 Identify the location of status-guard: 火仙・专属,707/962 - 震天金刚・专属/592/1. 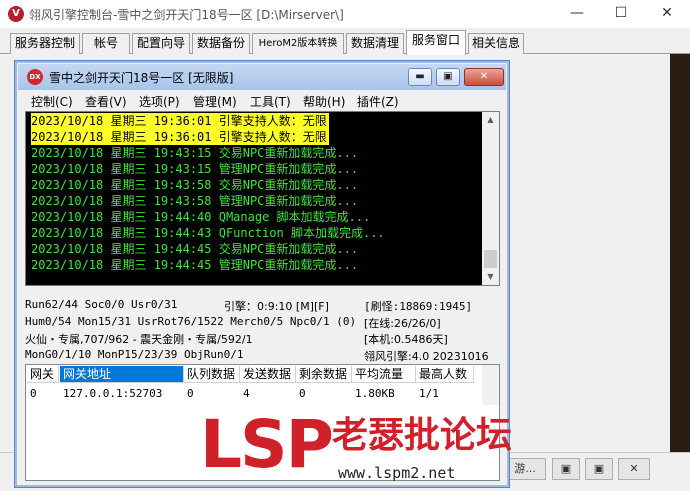
(139, 339).